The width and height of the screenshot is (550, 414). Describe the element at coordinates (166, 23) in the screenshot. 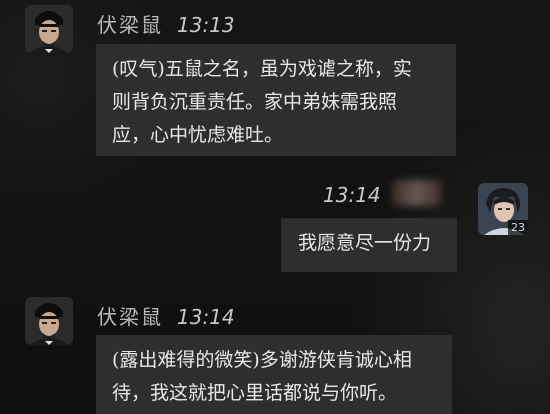

I see `sender-line: 伏梁鼠 13:13` at that location.